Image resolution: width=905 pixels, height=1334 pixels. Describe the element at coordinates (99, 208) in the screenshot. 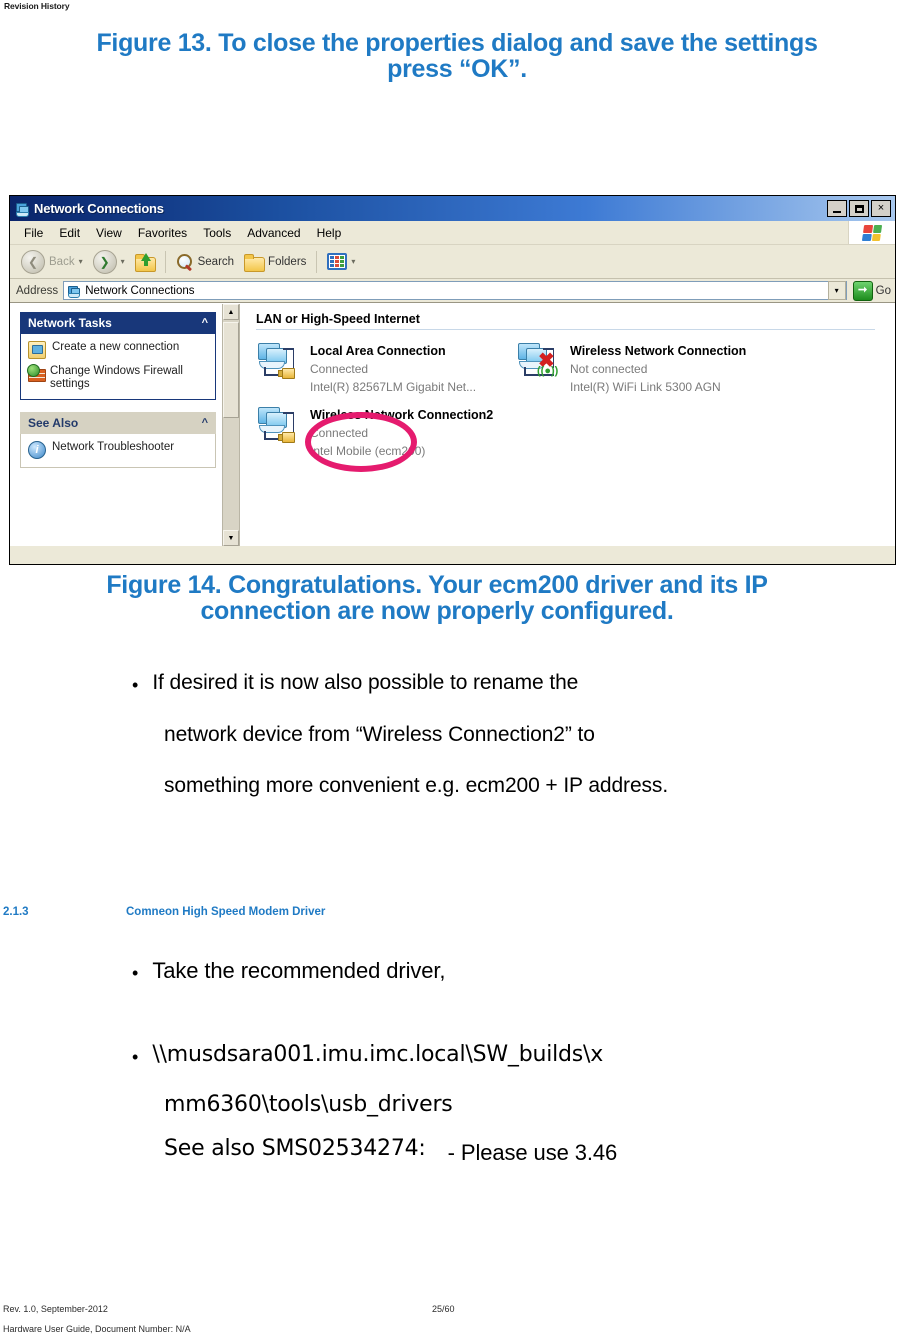

I see `window-title: Network Connections` at that location.